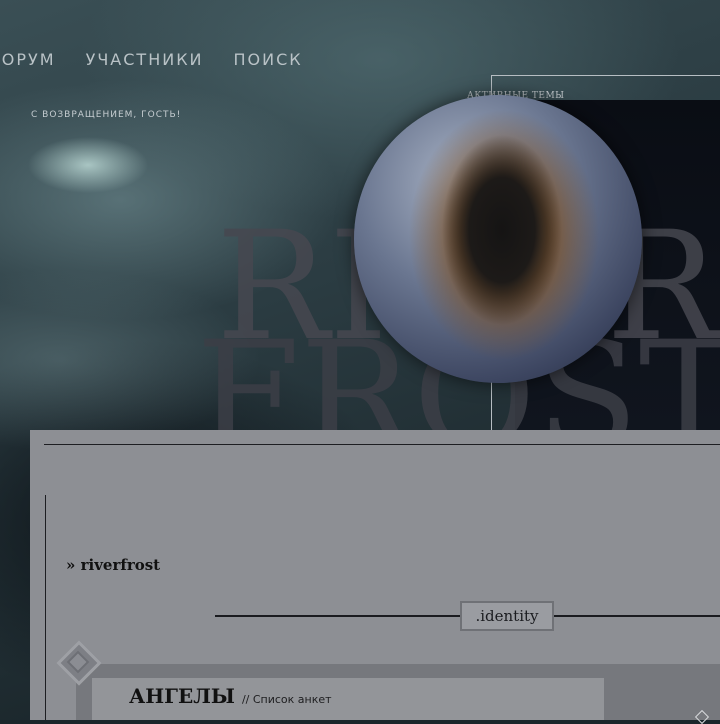  I want to click on category-title: АНГЕЛЫ // Список анкет, so click(230, 696).